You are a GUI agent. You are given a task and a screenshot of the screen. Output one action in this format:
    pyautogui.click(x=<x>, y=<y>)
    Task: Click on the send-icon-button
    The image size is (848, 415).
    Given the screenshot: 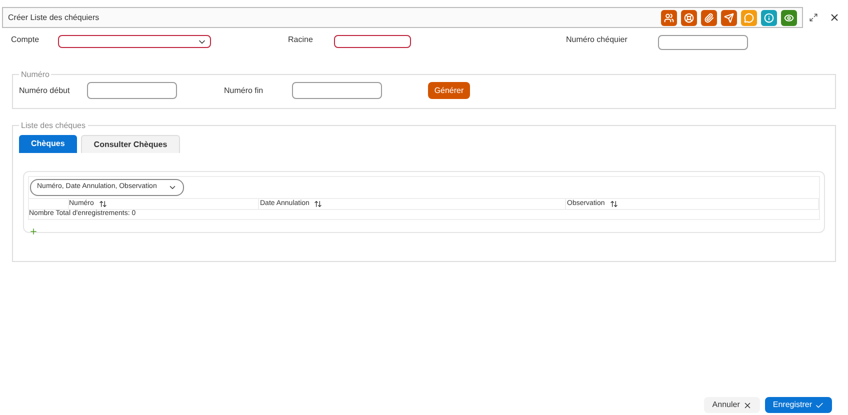 What is the action you would take?
    pyautogui.click(x=729, y=18)
    